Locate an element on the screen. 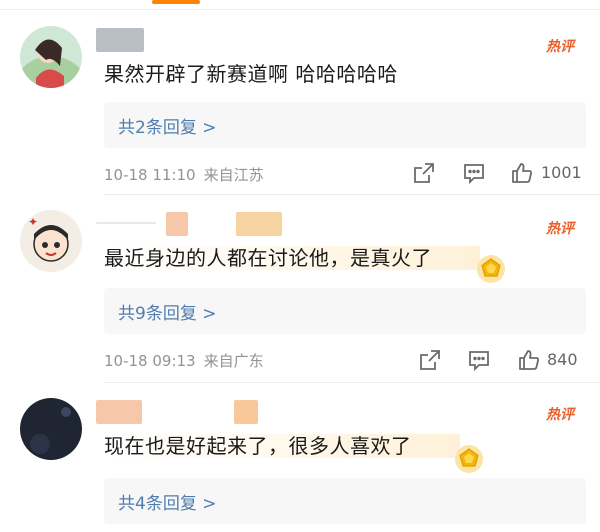 The height and width of the screenshot is (532, 600). comment-source: 来自广东 is located at coordinates (233, 361).